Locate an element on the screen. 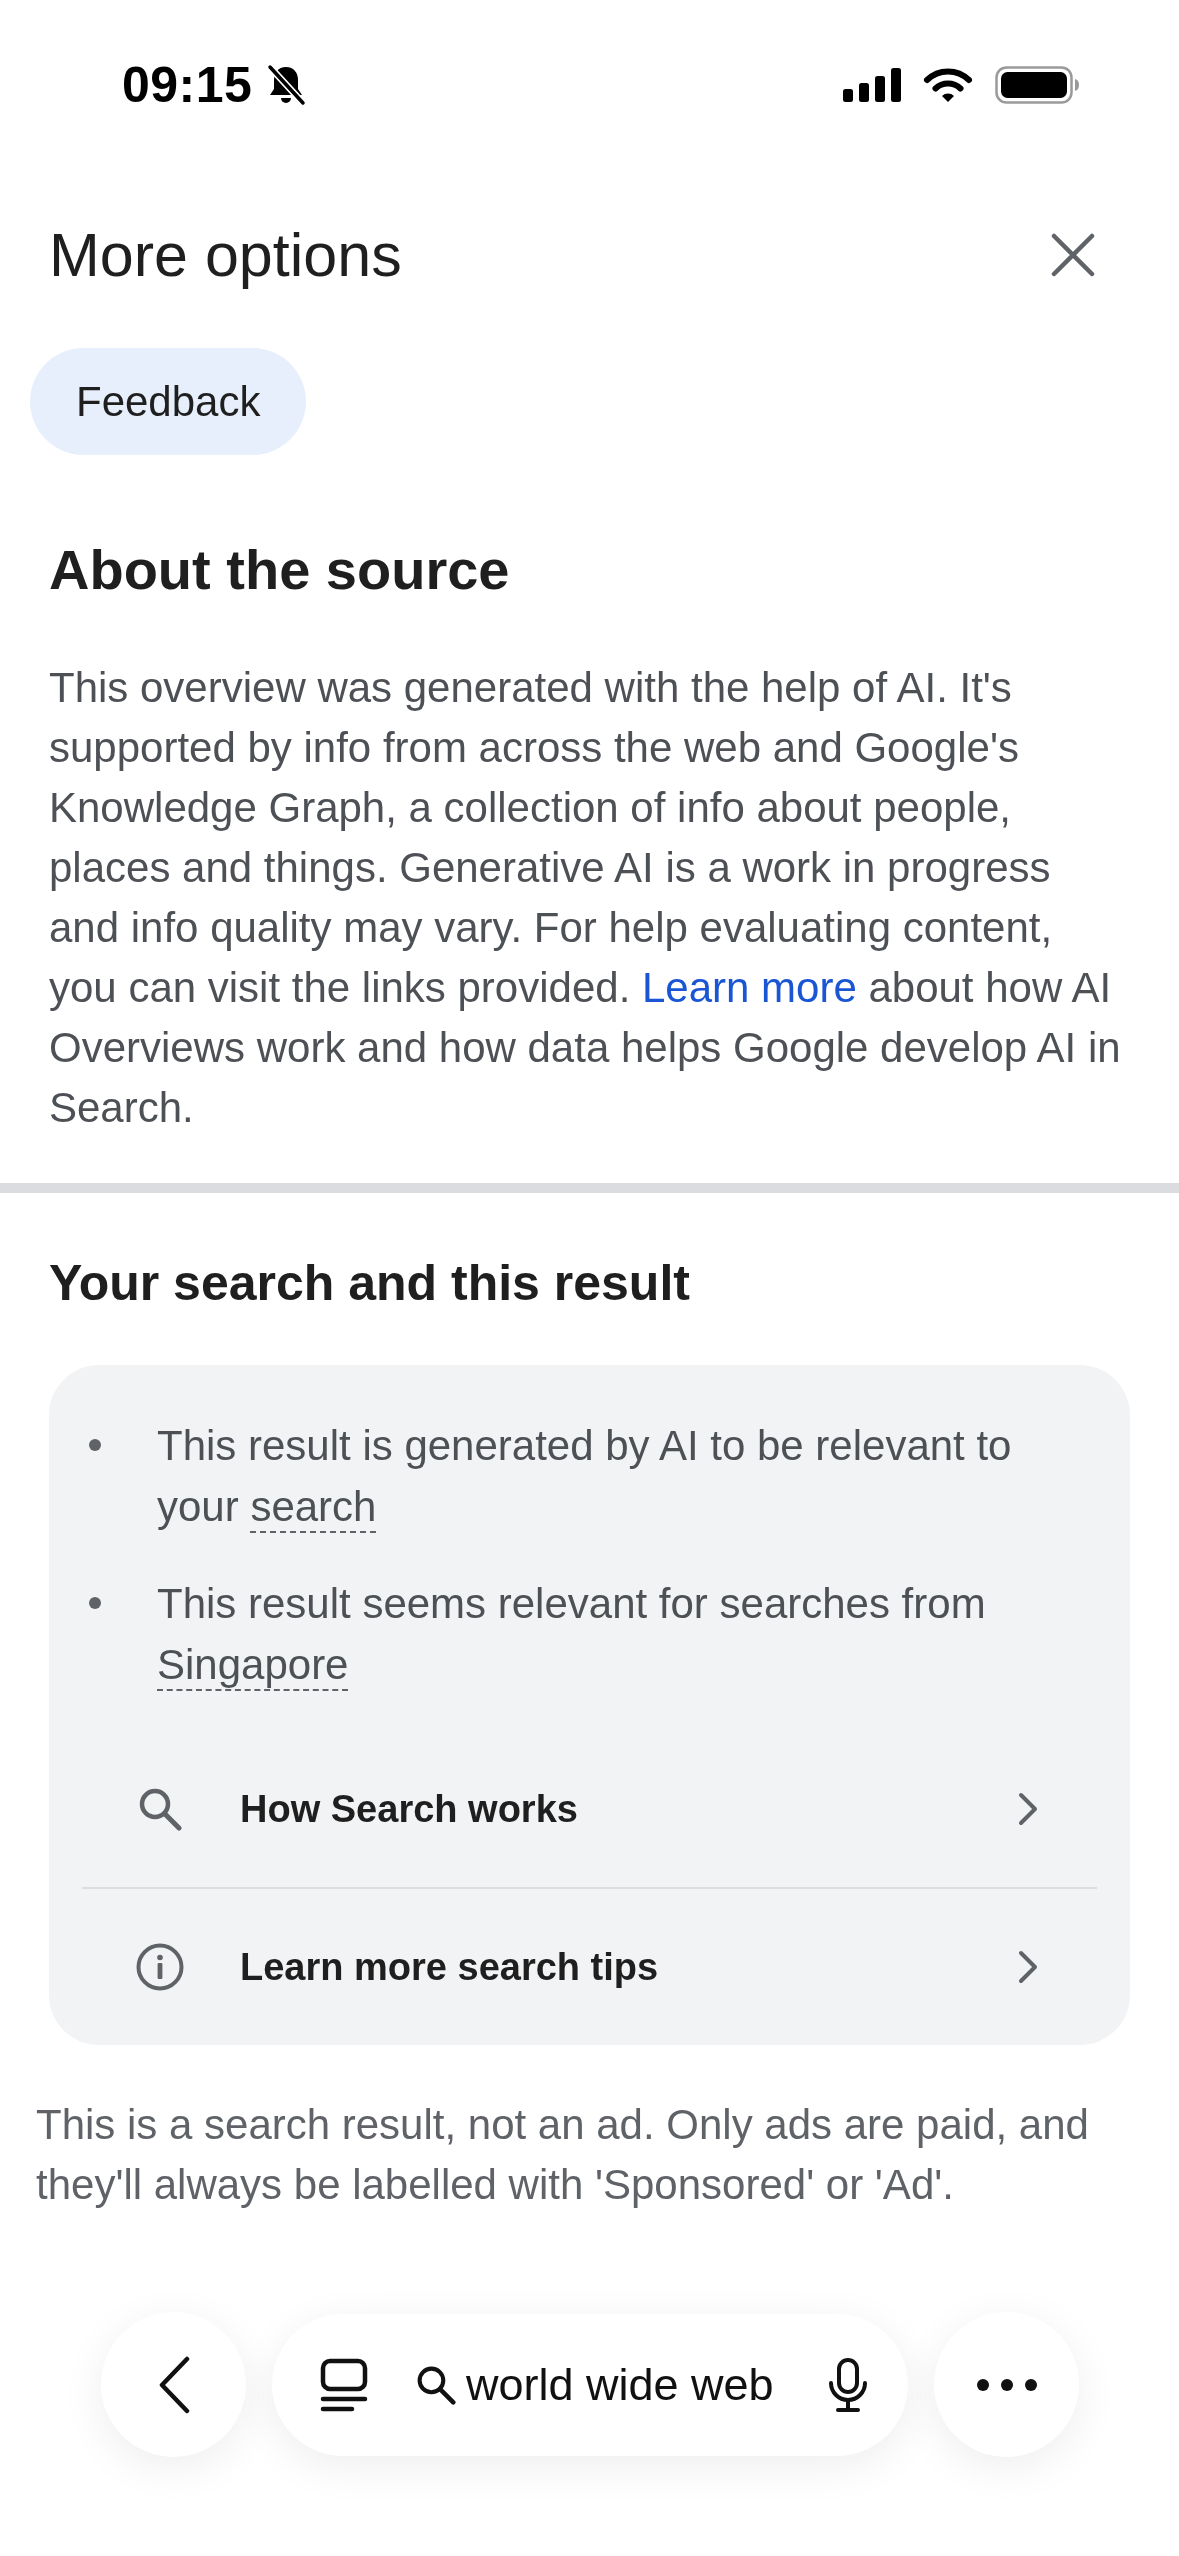 The image size is (1179, 2556). link-row: How Search works is located at coordinates (589, 1809).